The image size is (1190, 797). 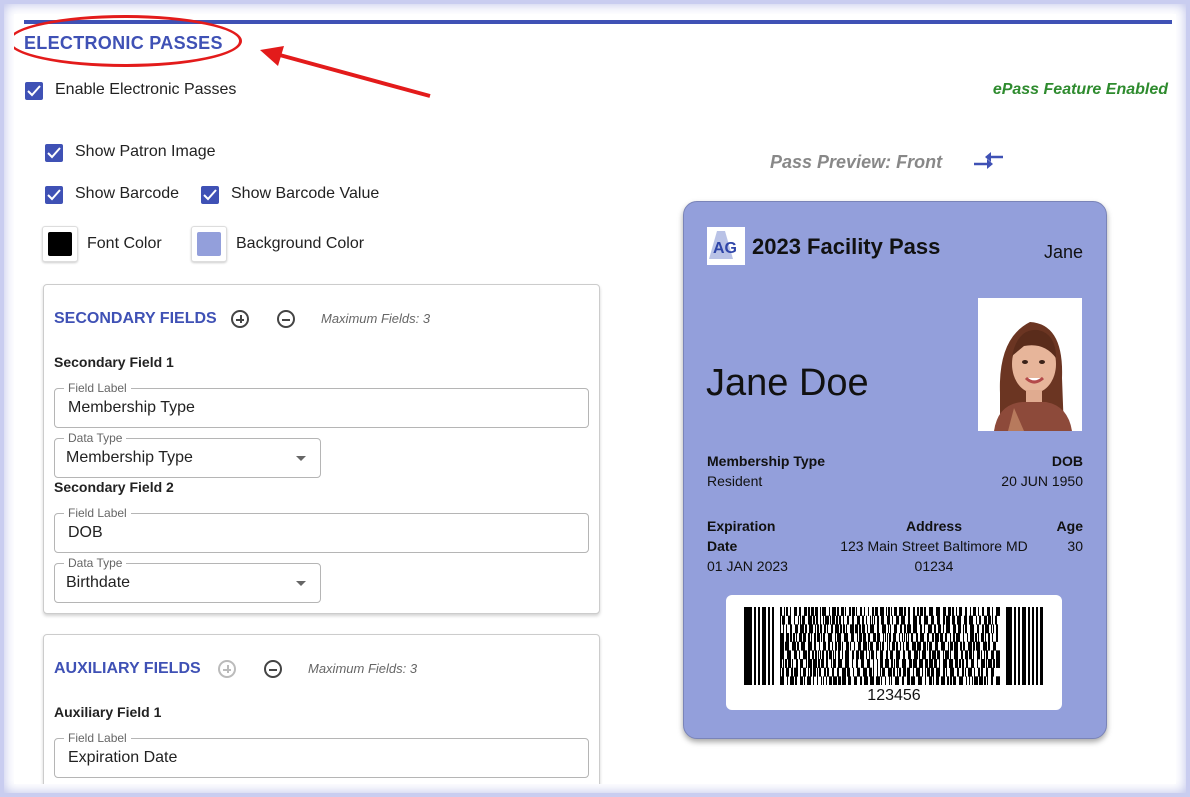 What do you see at coordinates (376, 318) in the screenshot?
I see `secondary-max-fields: Maximum Fields: 3` at bounding box center [376, 318].